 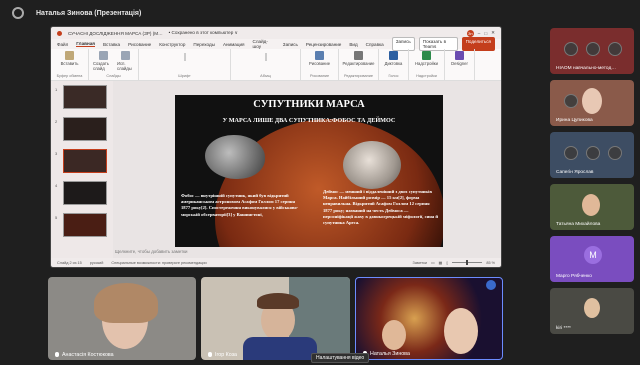 I want to click on participant-tile: Ирина Цупикова, so click(x=592, y=103).